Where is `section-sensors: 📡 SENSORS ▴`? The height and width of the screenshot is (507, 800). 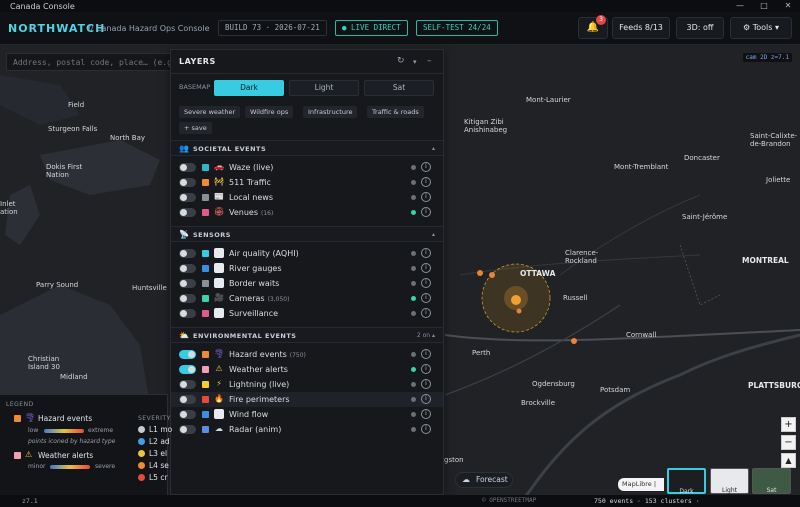
section-sensors: 📡 SENSORS ▴ is located at coordinates (307, 234).